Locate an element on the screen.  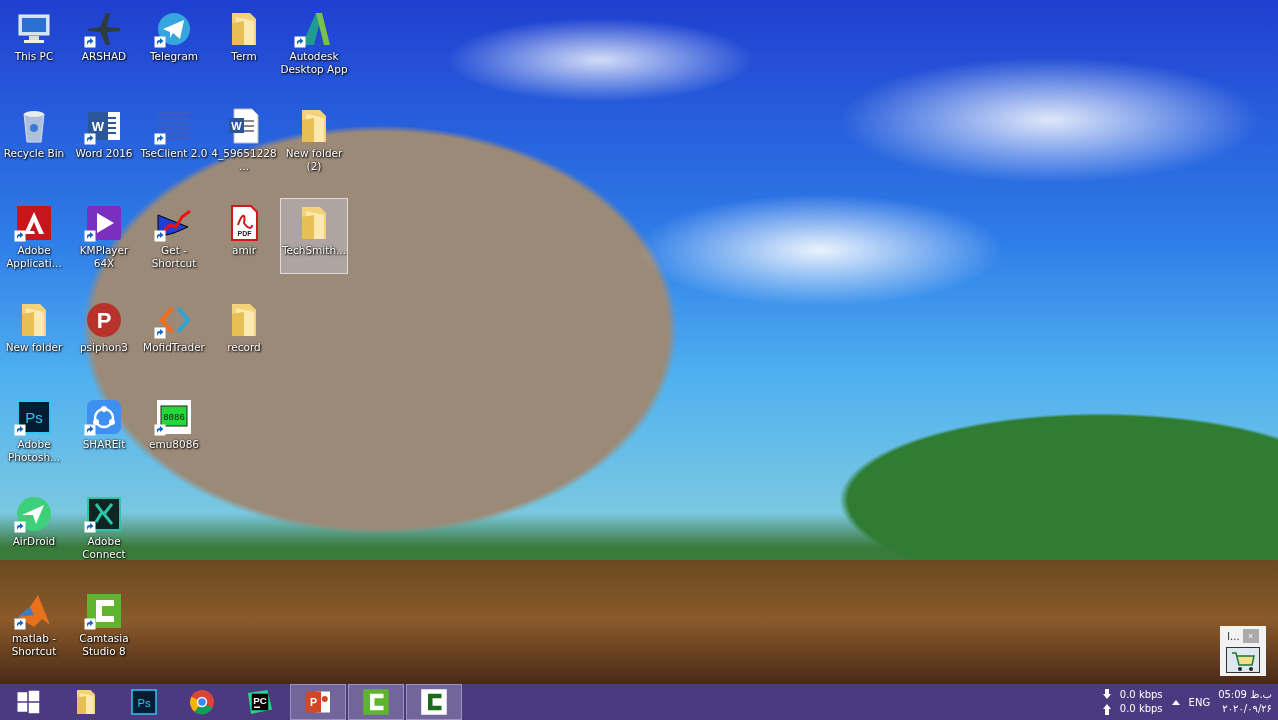
up-down-arrows-icon is located at coordinates (1106, 702).